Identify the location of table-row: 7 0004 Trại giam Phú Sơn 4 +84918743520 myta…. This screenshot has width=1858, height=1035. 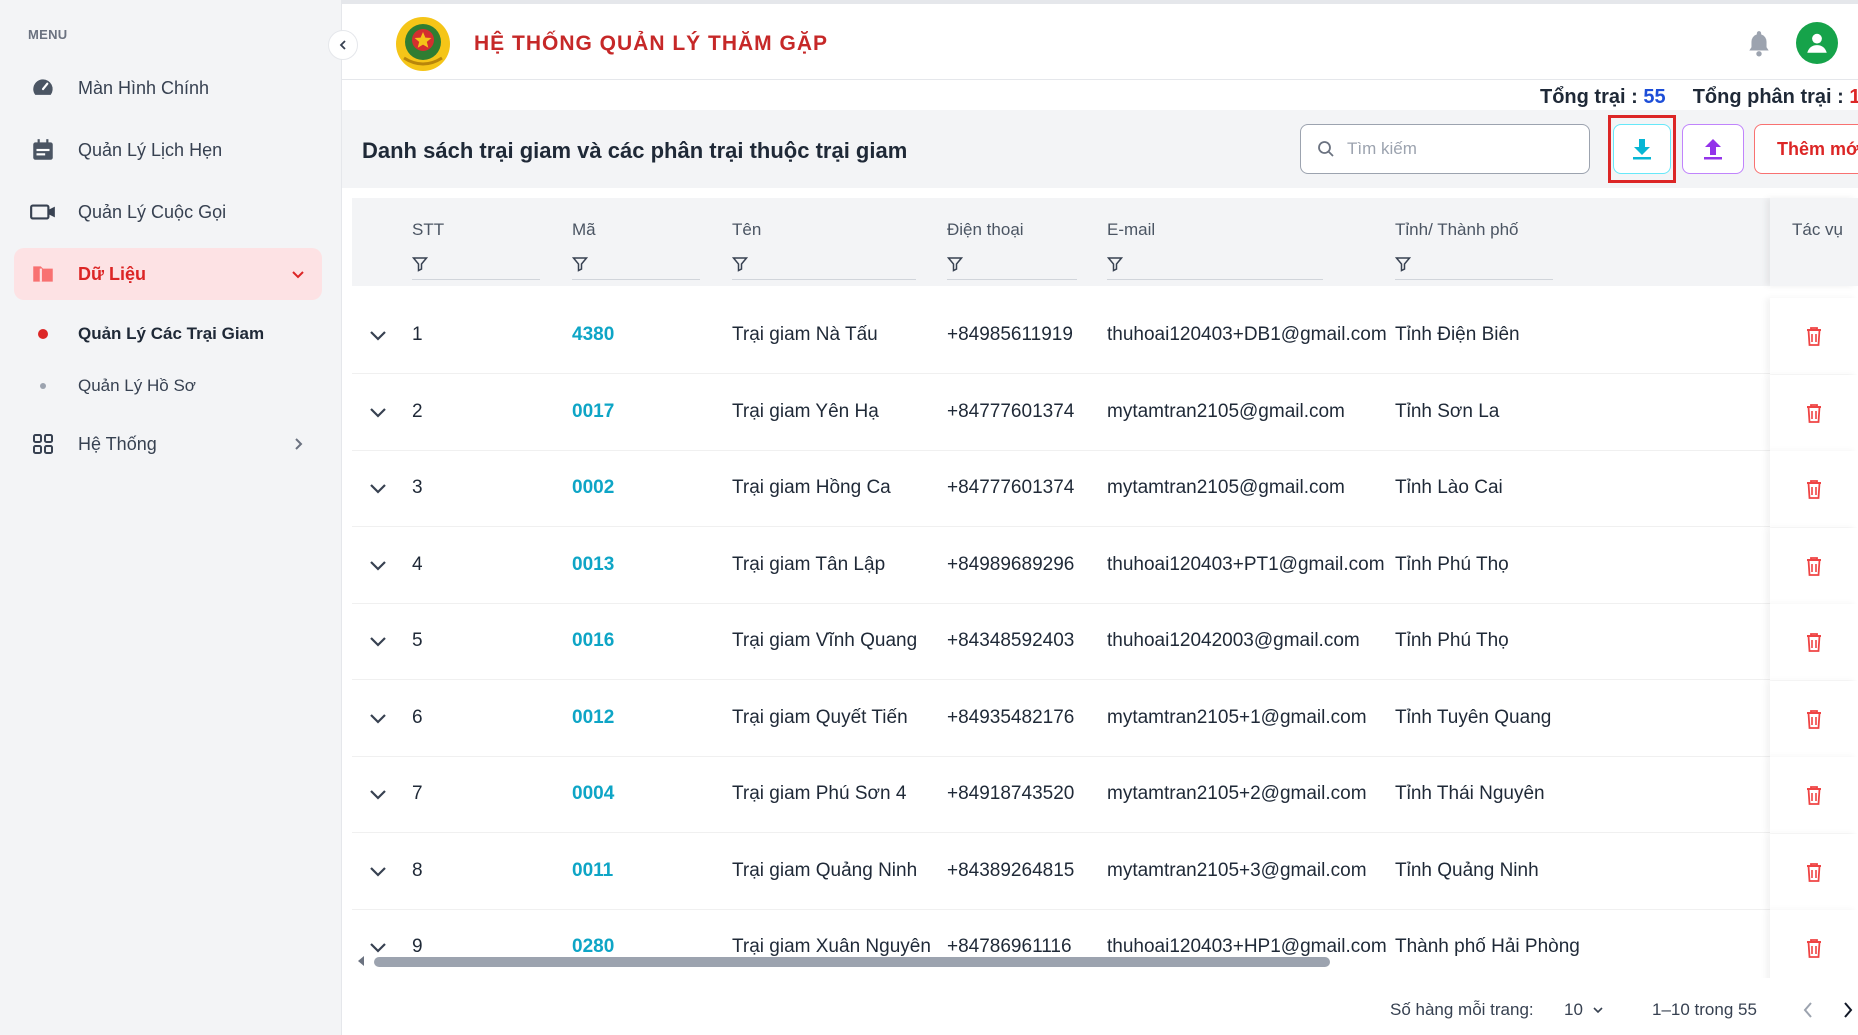
(1105, 795).